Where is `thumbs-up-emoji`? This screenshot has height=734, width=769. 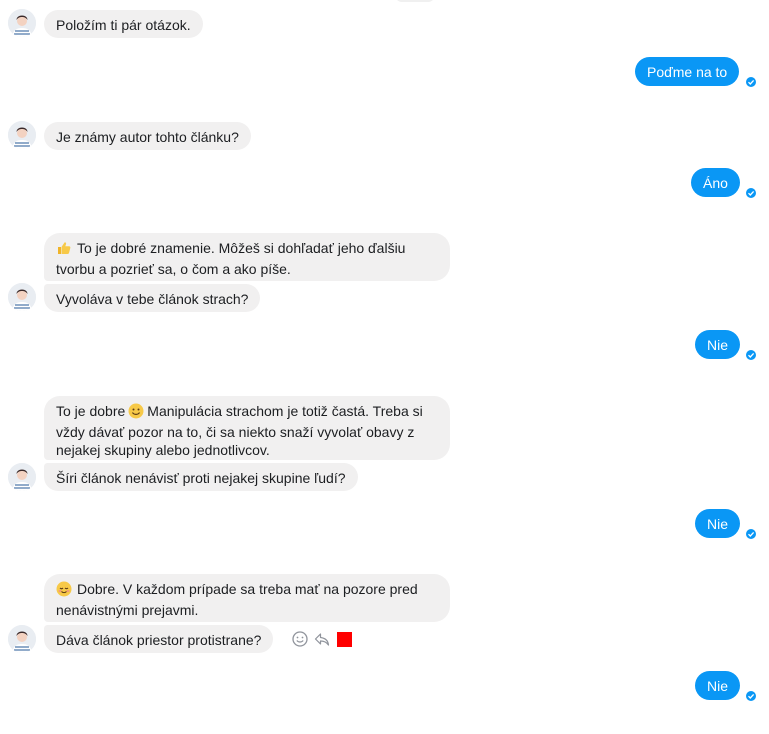 thumbs-up-emoji is located at coordinates (64, 250).